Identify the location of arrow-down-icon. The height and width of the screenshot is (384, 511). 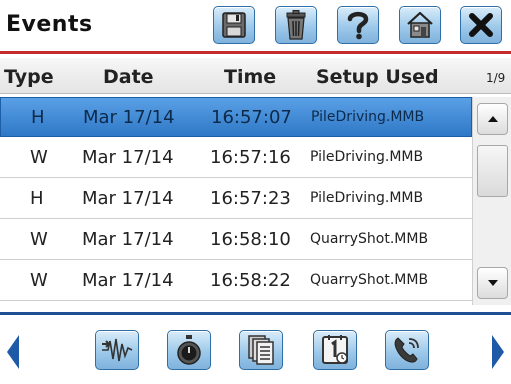
(492, 283).